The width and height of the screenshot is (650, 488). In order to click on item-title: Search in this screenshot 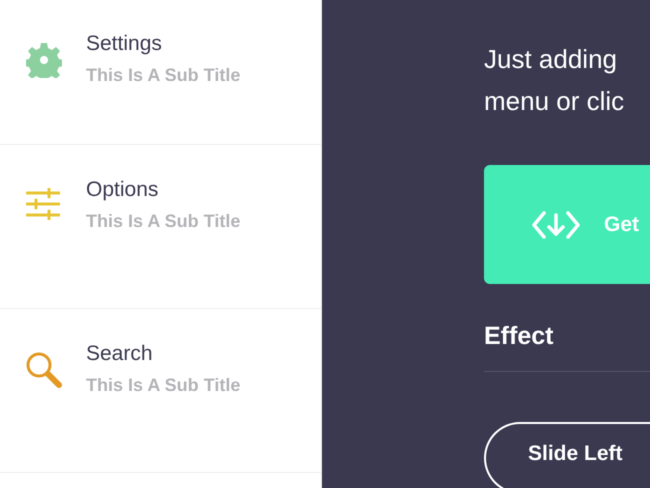, I will do `click(119, 354)`.